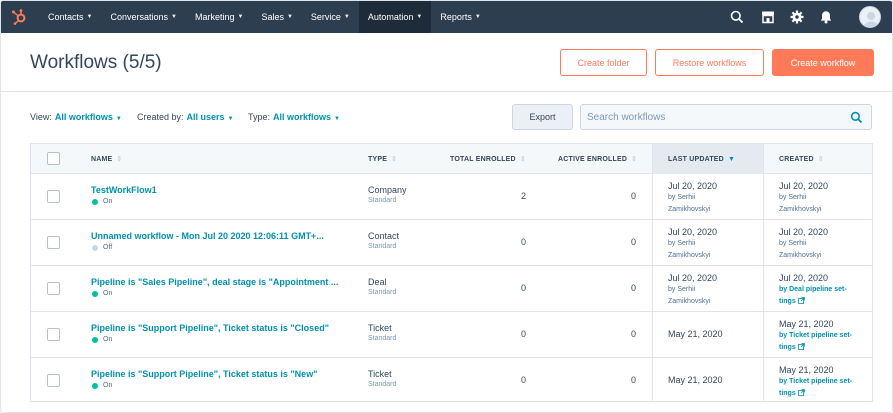 The height and width of the screenshot is (413, 893). I want to click on workflow-type: Contact, so click(384, 236).